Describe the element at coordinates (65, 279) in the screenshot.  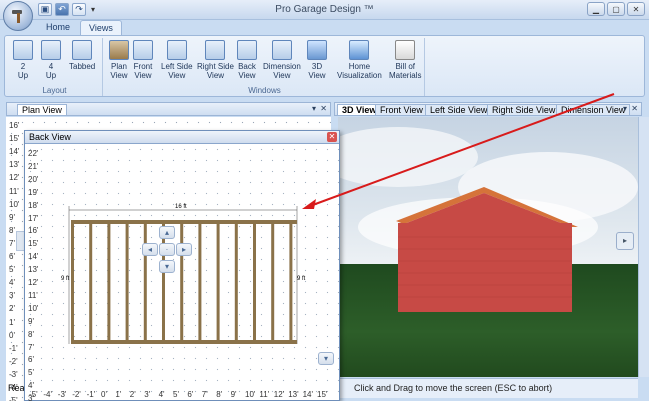
I see `left-height-label: 9 ft` at that location.